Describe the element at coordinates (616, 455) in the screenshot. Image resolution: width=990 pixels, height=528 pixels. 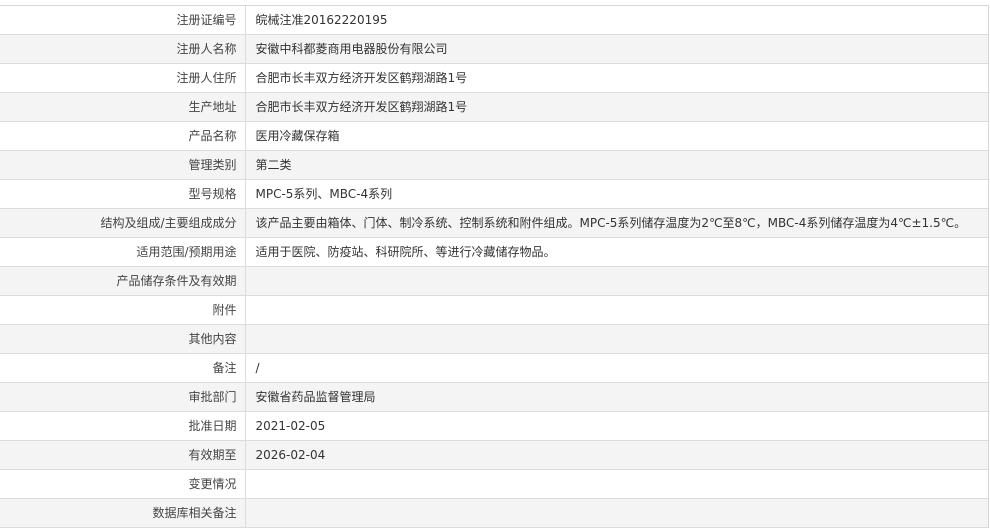
I see `row-value: 2026-02-04` at that location.